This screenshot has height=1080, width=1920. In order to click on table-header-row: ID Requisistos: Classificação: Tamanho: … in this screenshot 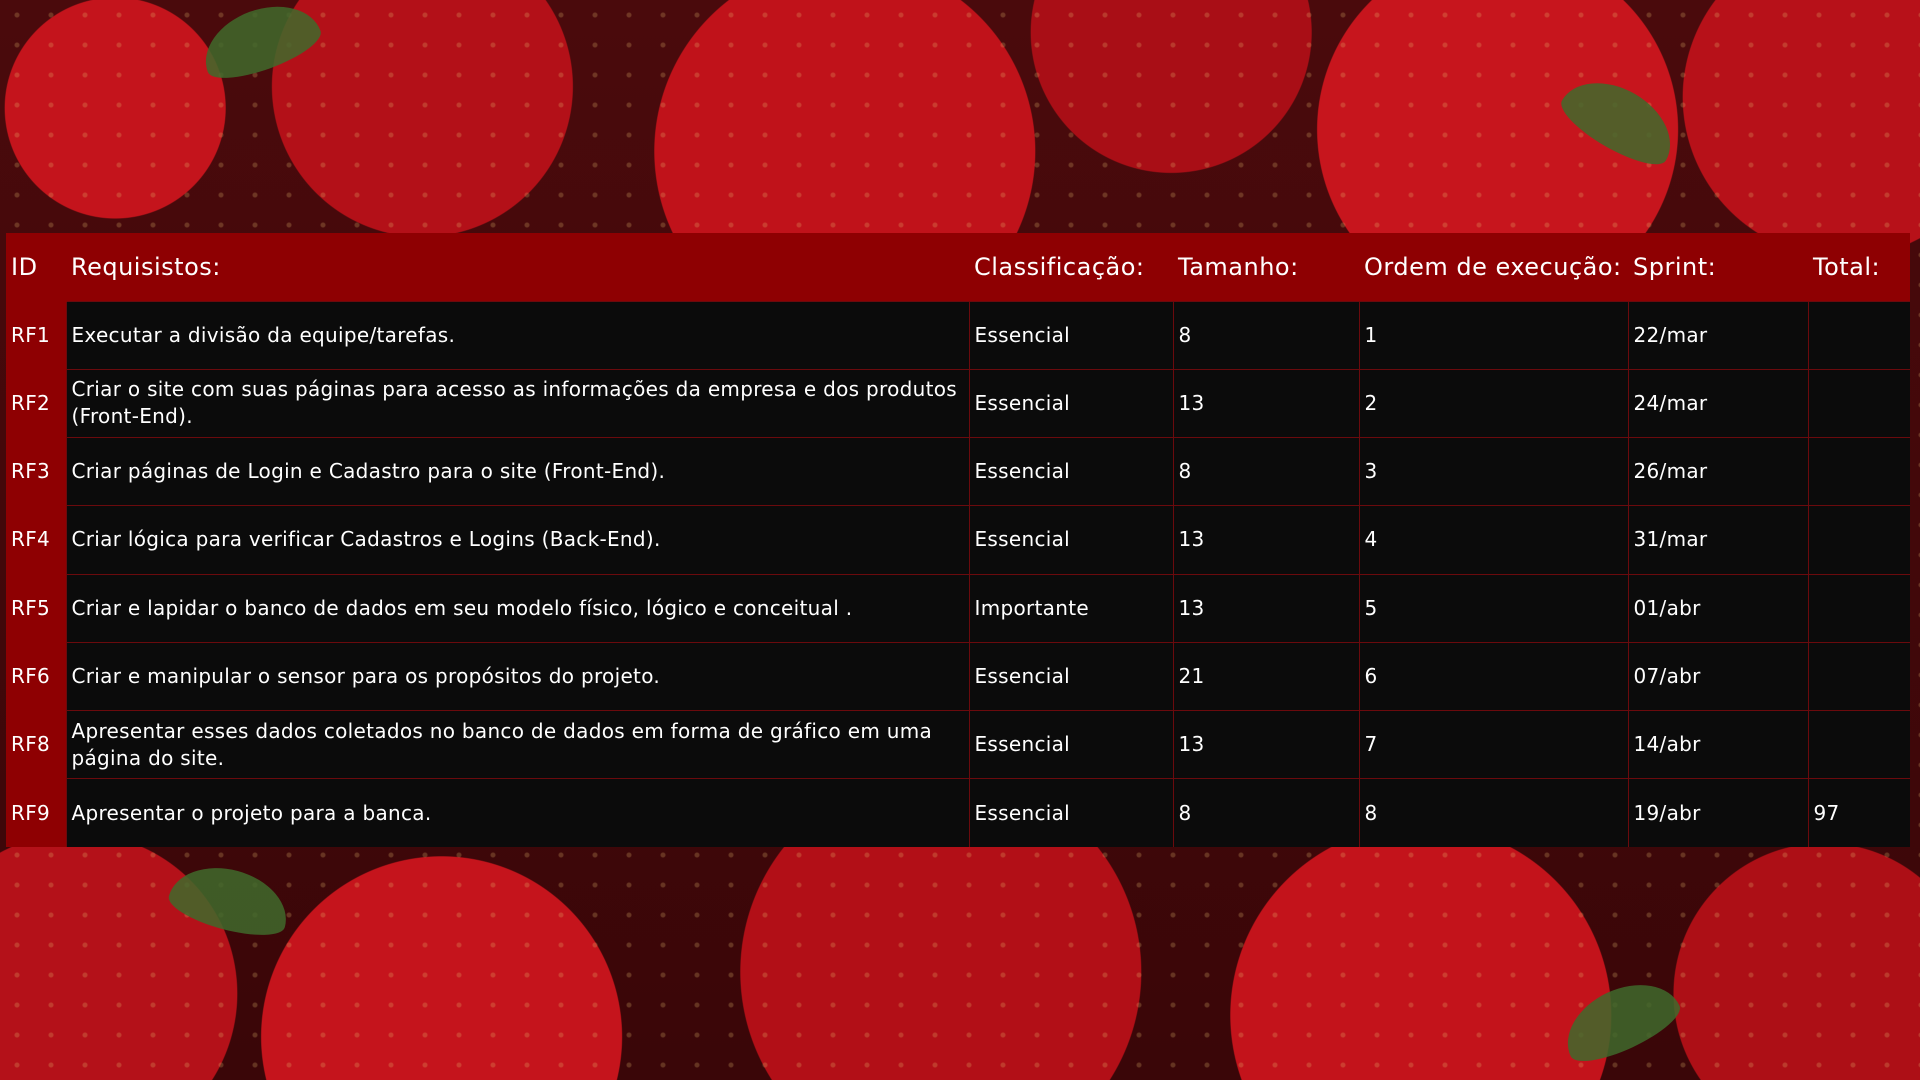, I will do `click(958, 267)`.